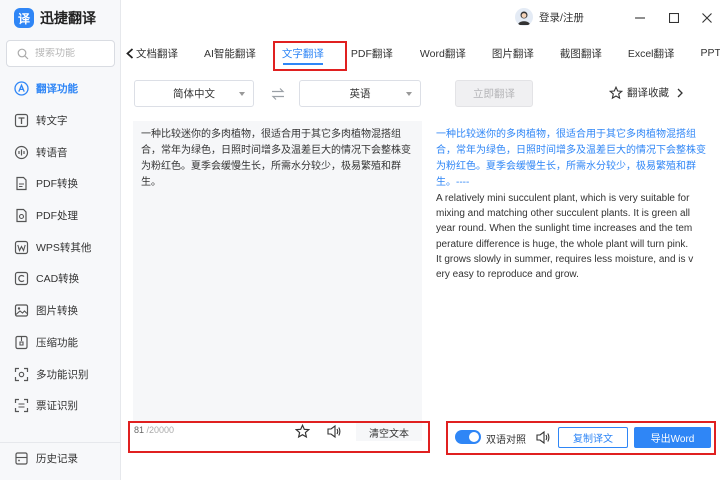 This screenshot has height=480, width=720. I want to click on sidebar-item-label: WPS转其他, so click(64, 247).